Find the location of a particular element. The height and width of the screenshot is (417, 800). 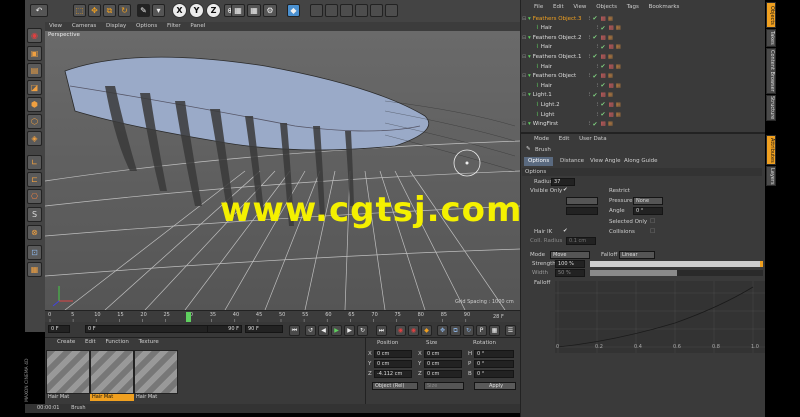

object-row: ⊟ ▾ Feathers Object ⁝ ✔ ▩ ▦ is located at coordinates (637, 76).